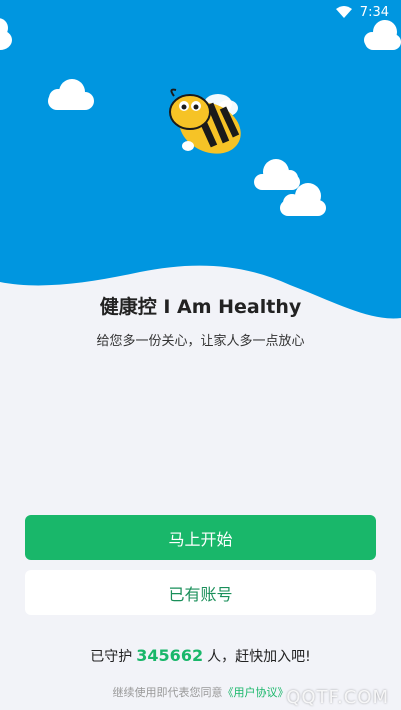 The height and width of the screenshot is (710, 401). I want to click on wifi-icon, so click(343, 12).